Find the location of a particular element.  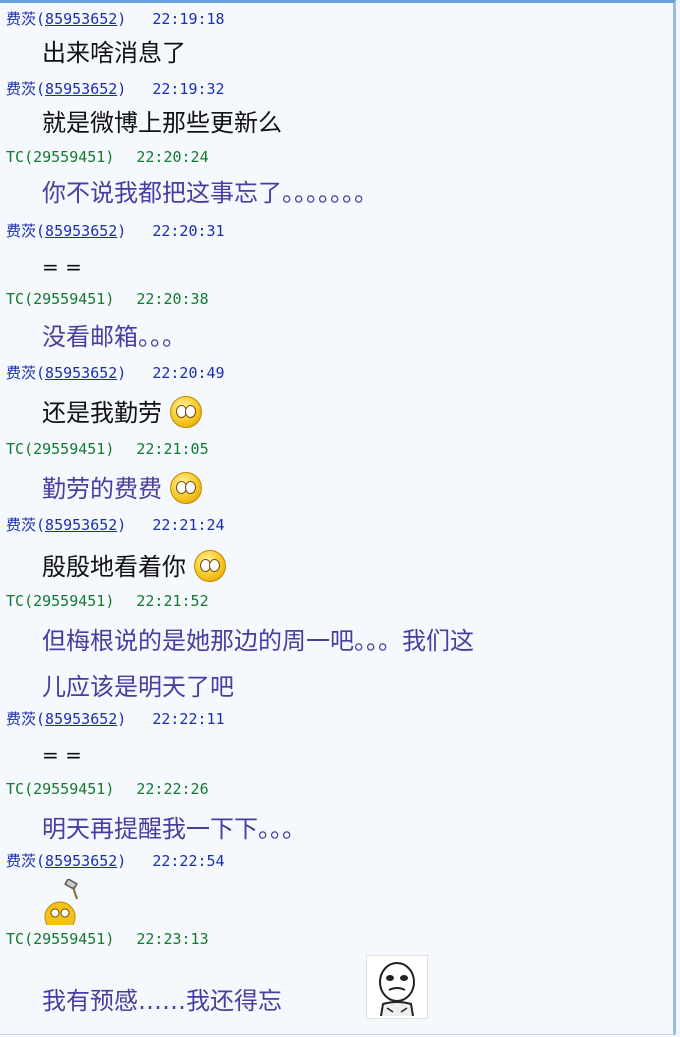

message-body: 勤劳的费费 is located at coordinates (122, 488).